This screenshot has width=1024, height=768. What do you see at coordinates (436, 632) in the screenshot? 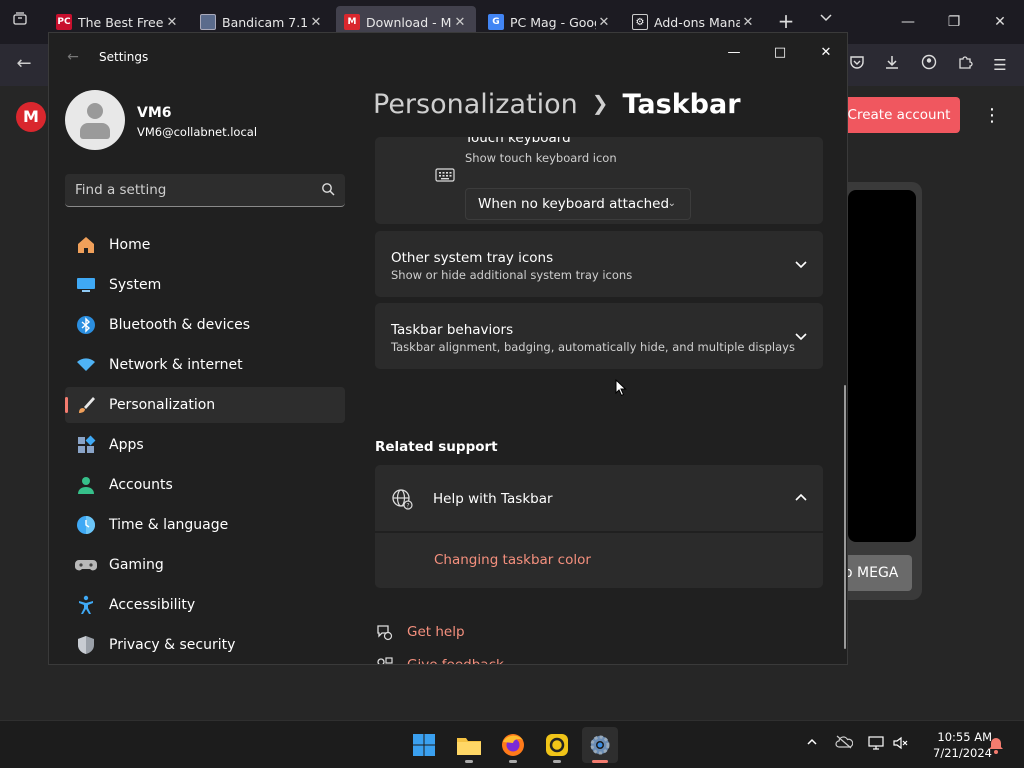
I see `get-help-link: Get help` at bounding box center [436, 632].